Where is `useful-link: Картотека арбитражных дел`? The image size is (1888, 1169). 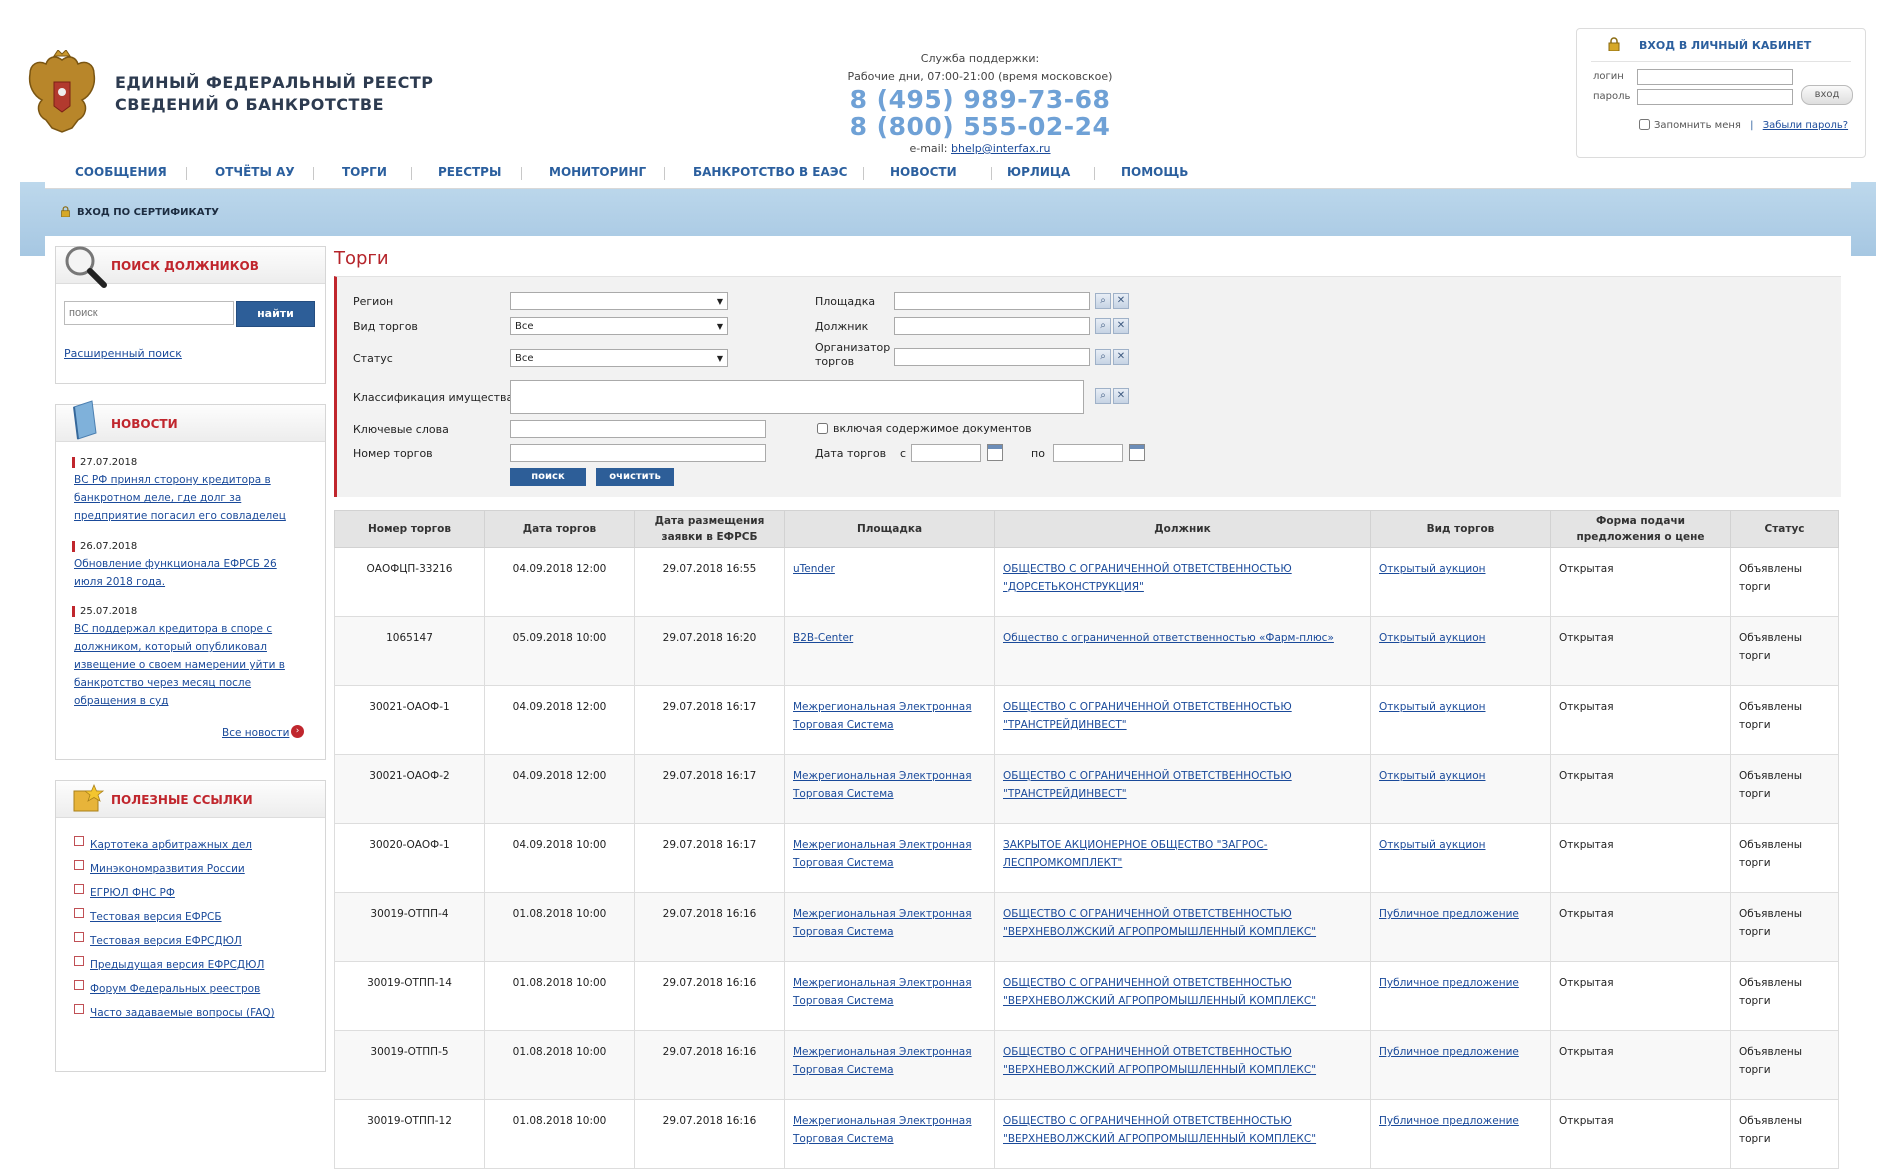
useful-link: Картотека арбитражных дел is located at coordinates (171, 845).